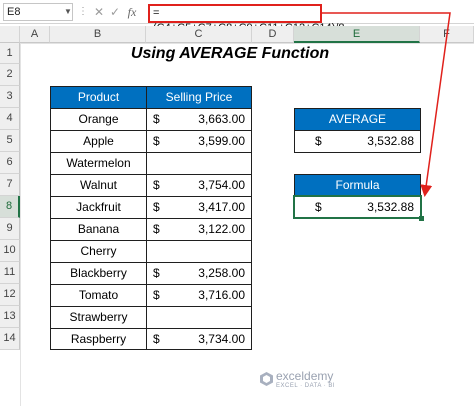  What do you see at coordinates (305, 376) in the screenshot?
I see `watermark-name: exceldemy` at bounding box center [305, 376].